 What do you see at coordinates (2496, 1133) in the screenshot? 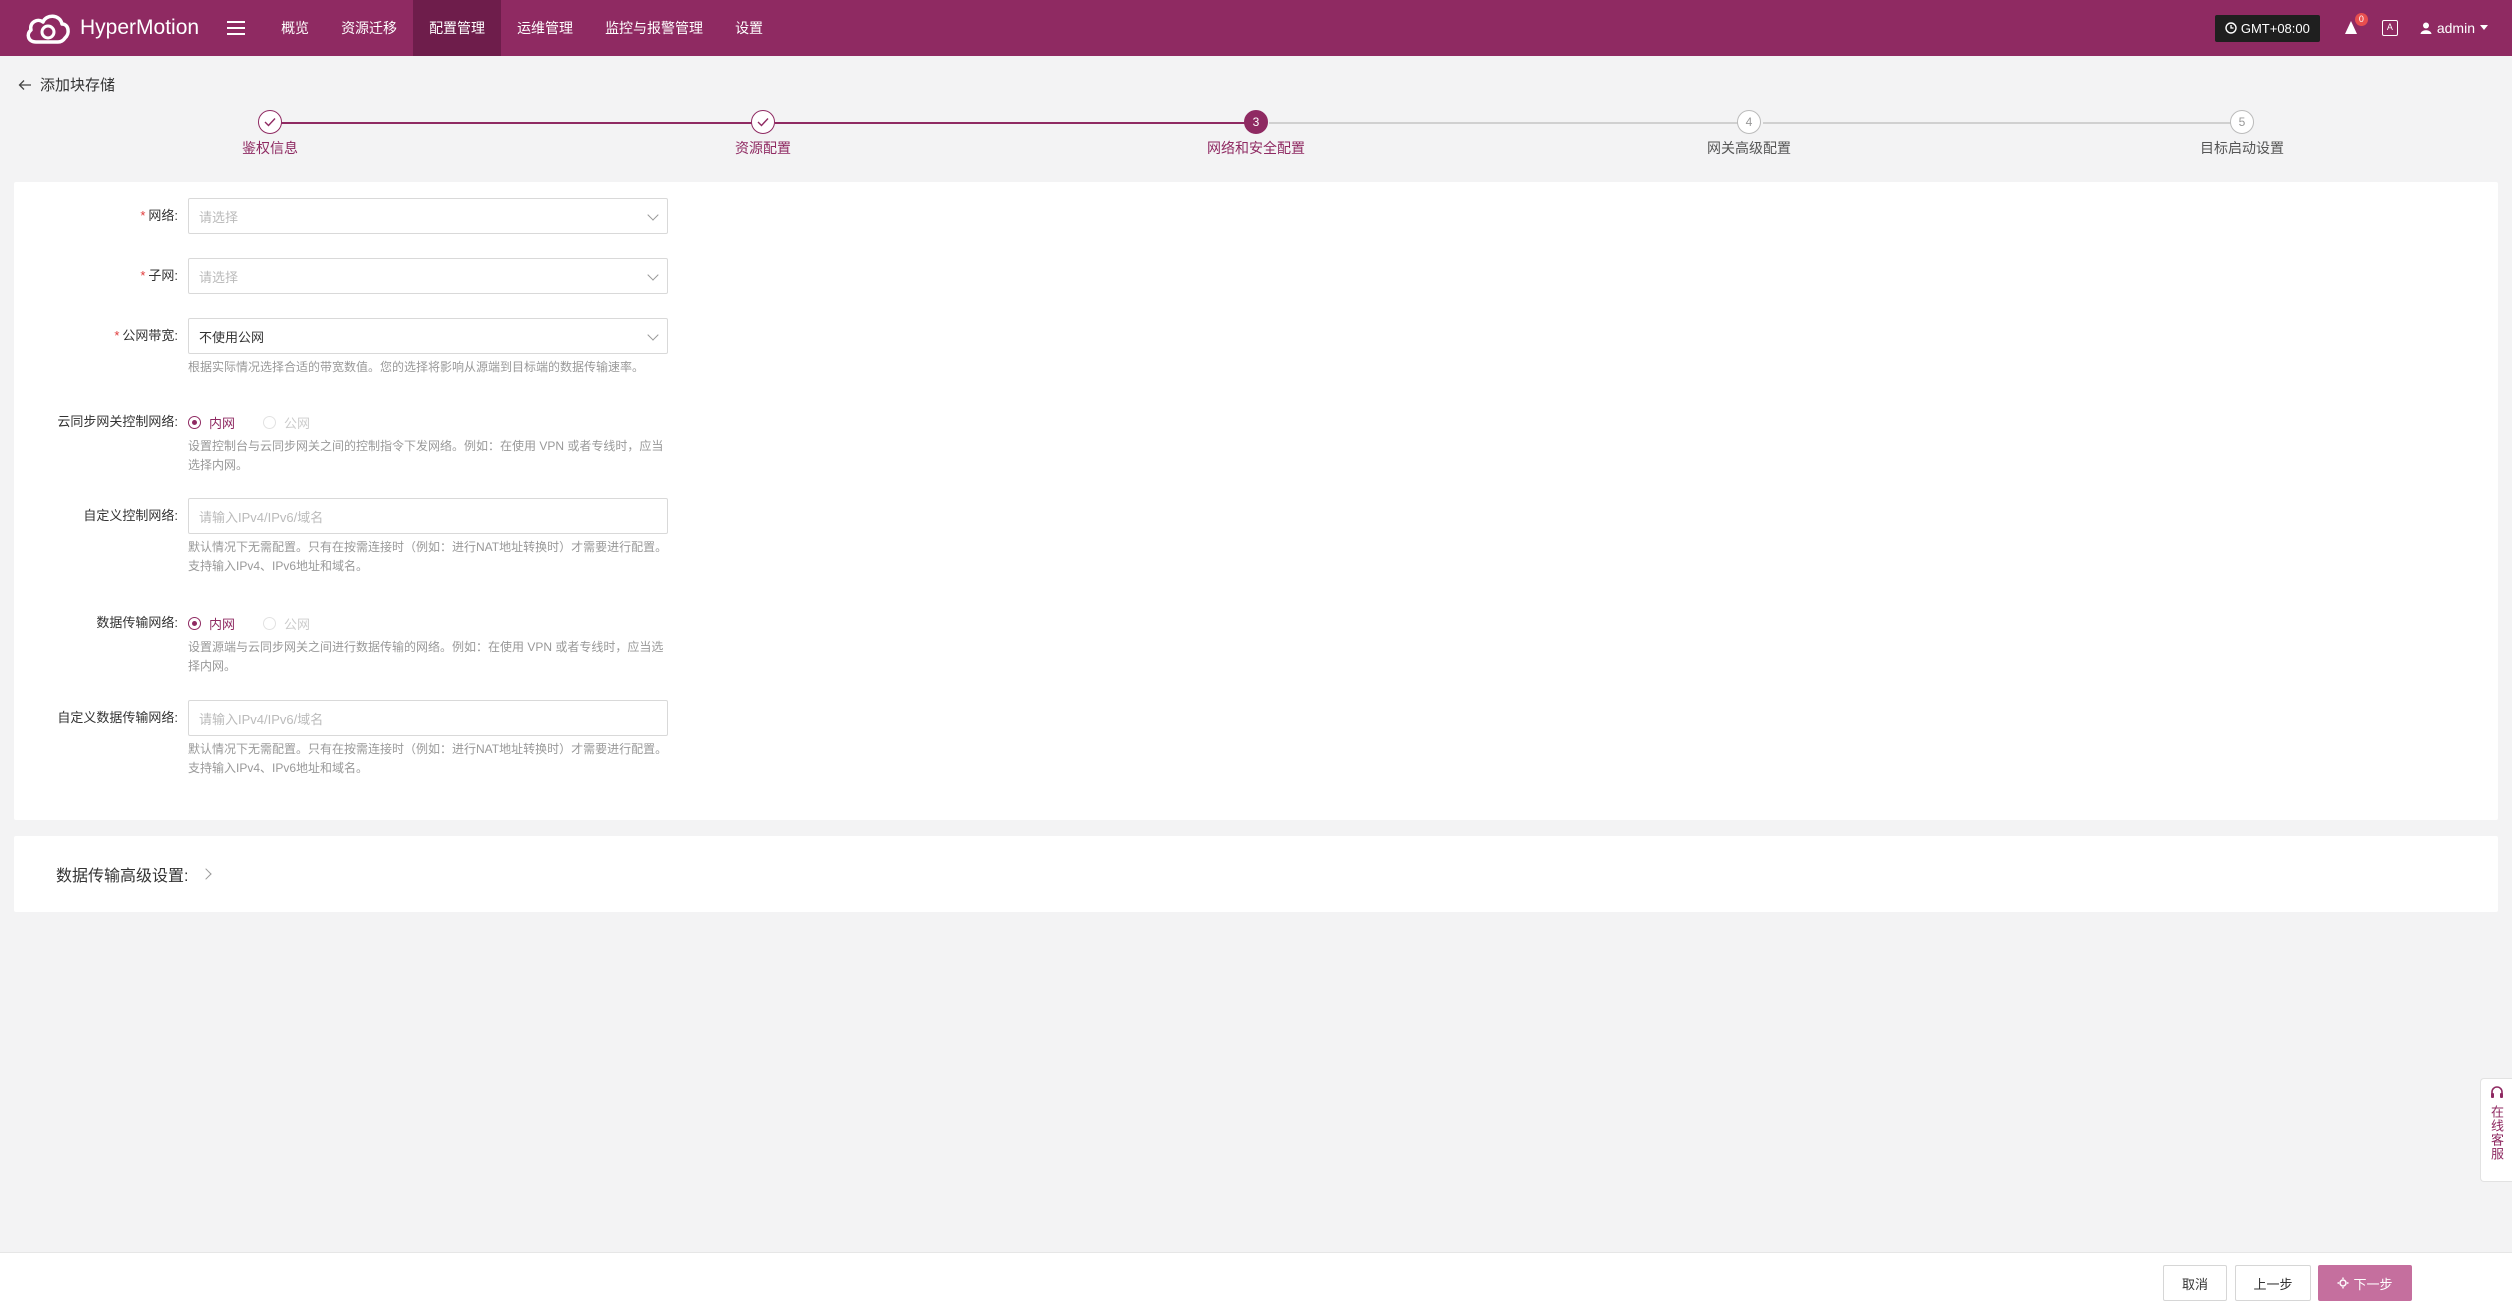
I see `online-service-label: 在线客服` at bounding box center [2496, 1133].